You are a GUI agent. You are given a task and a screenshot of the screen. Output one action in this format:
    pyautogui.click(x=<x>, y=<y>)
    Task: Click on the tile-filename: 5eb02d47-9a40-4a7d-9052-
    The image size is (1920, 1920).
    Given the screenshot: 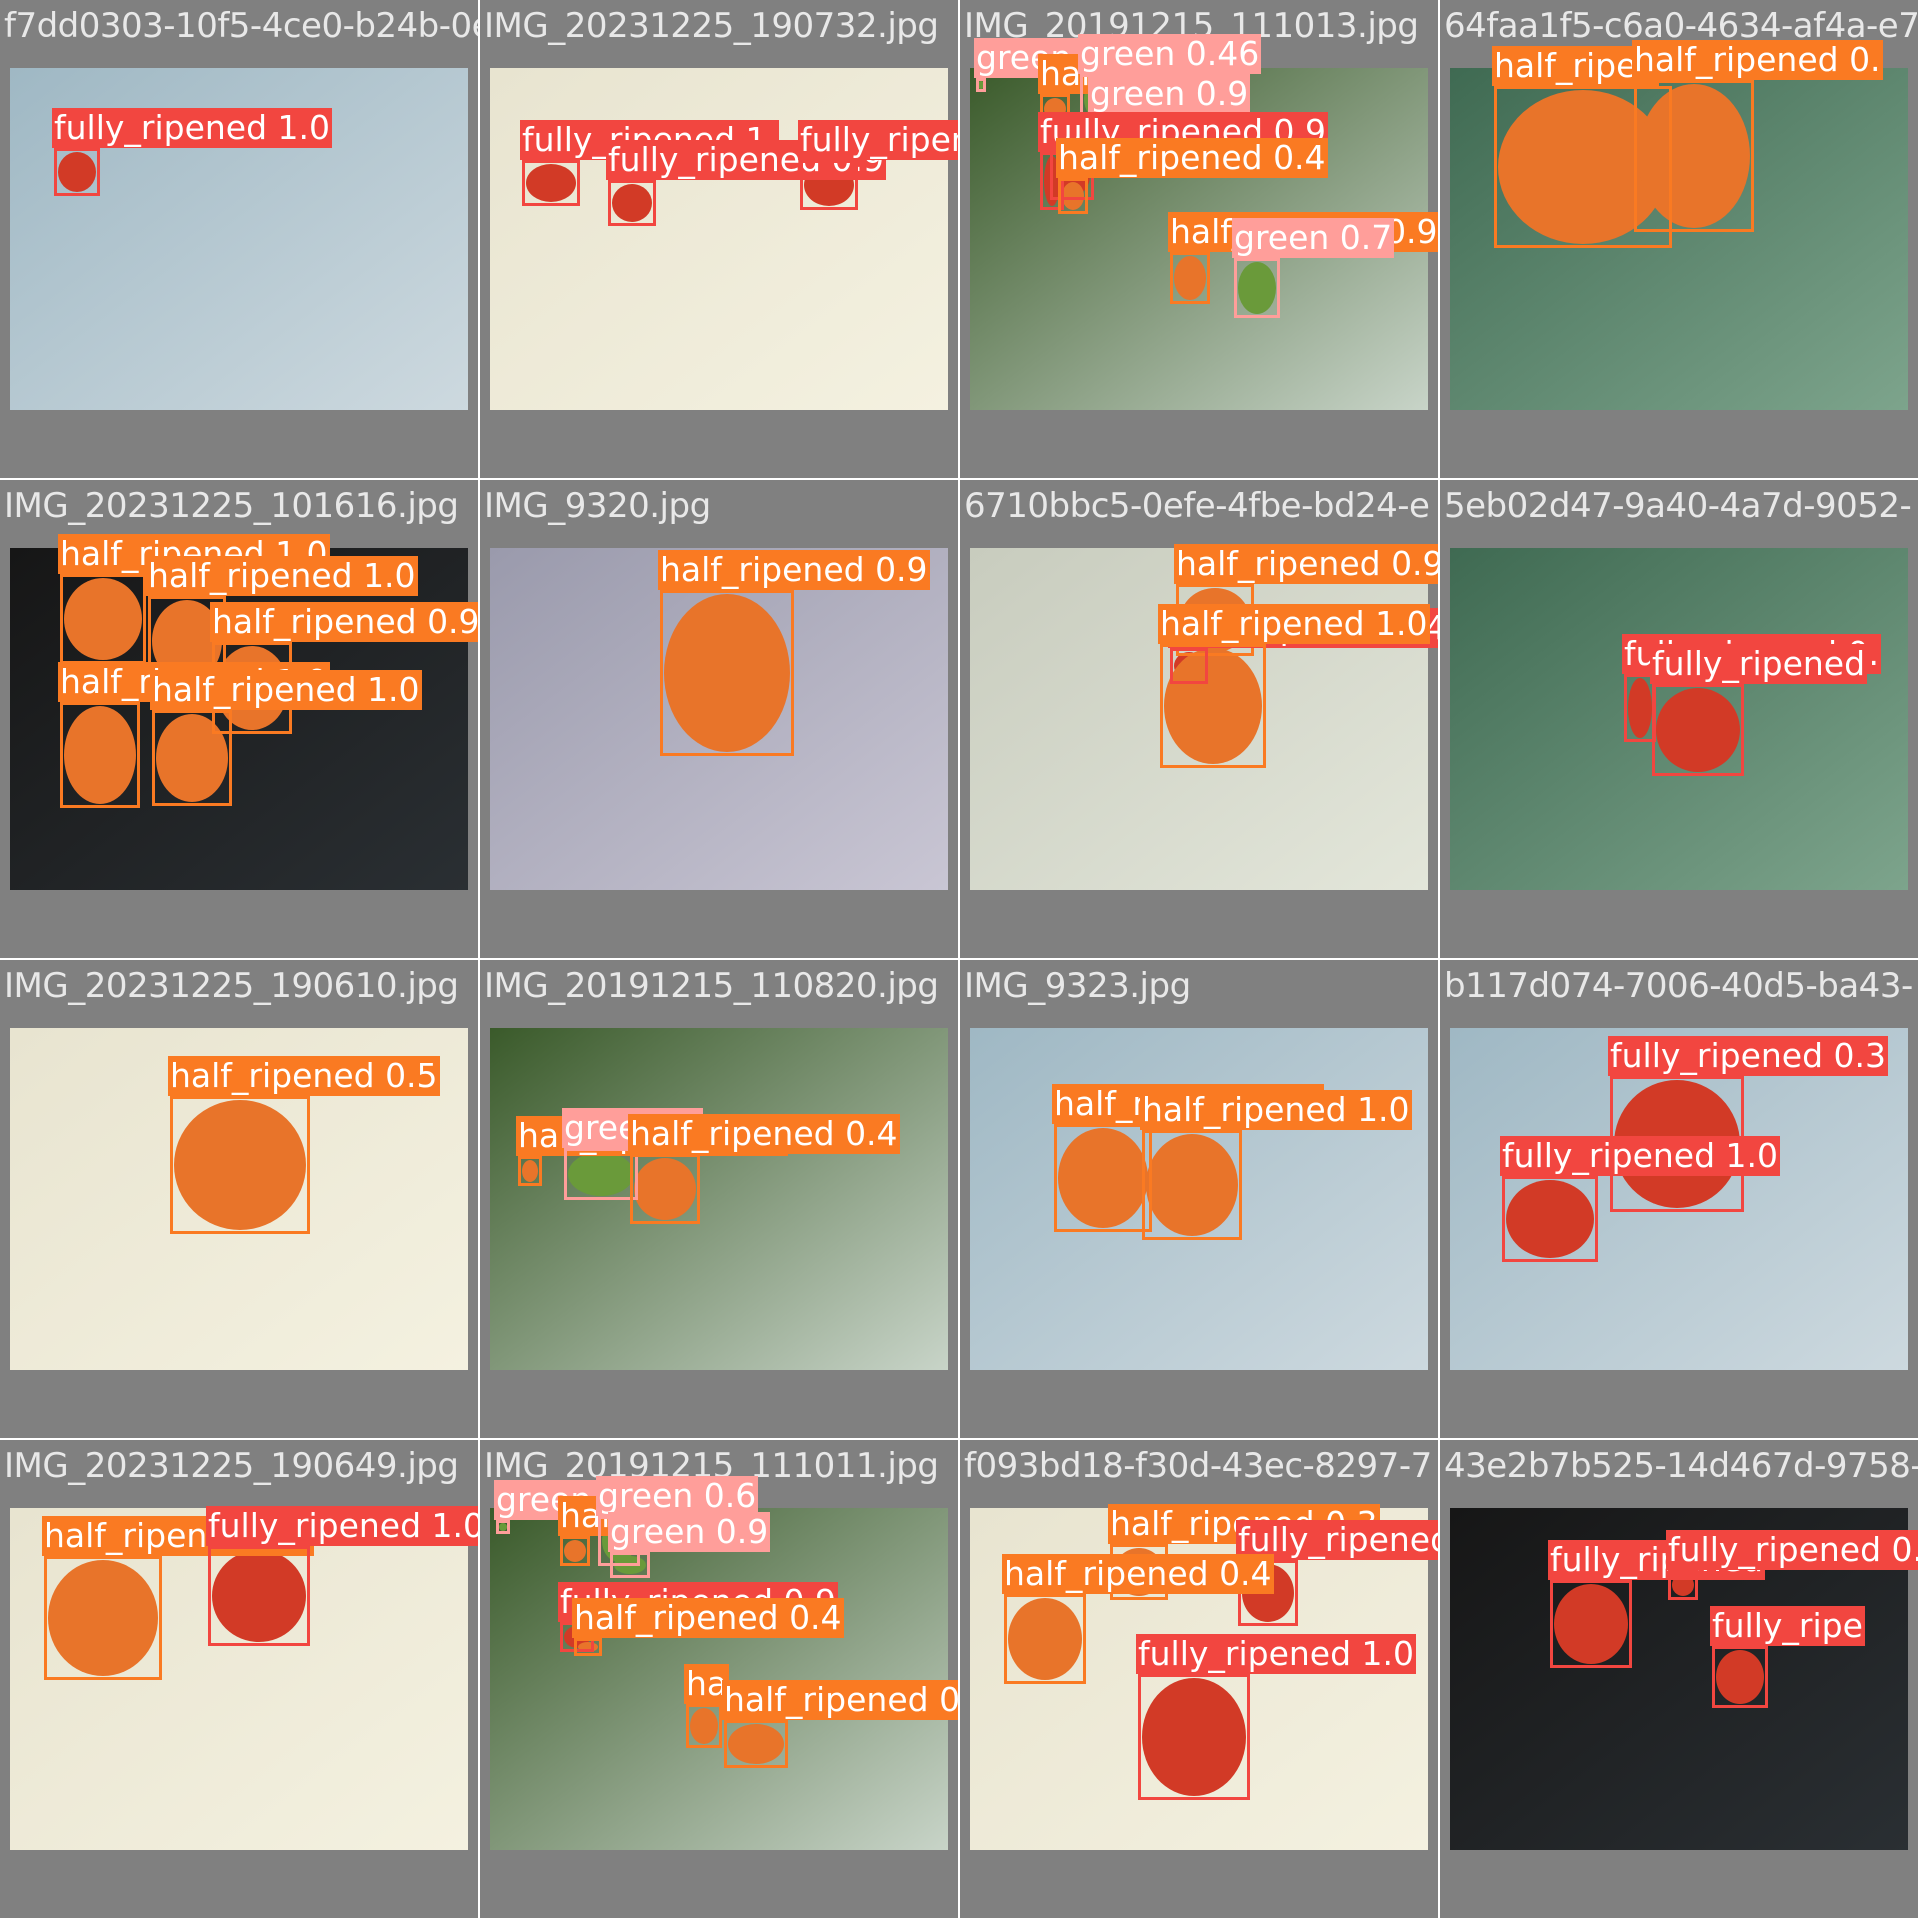 What is the action you would take?
    pyautogui.click(x=1678, y=506)
    